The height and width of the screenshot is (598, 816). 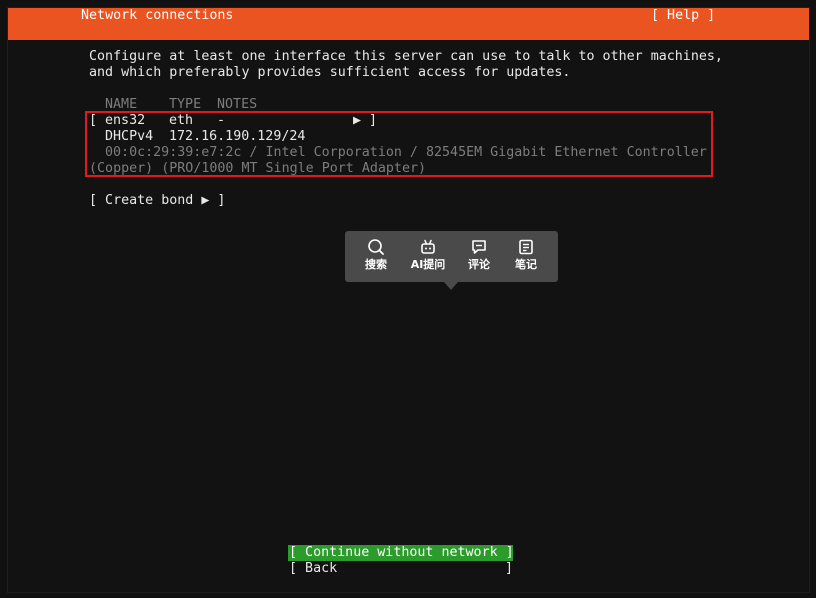 I want to click on dhcp-label: DHCPv4, so click(x=129, y=136).